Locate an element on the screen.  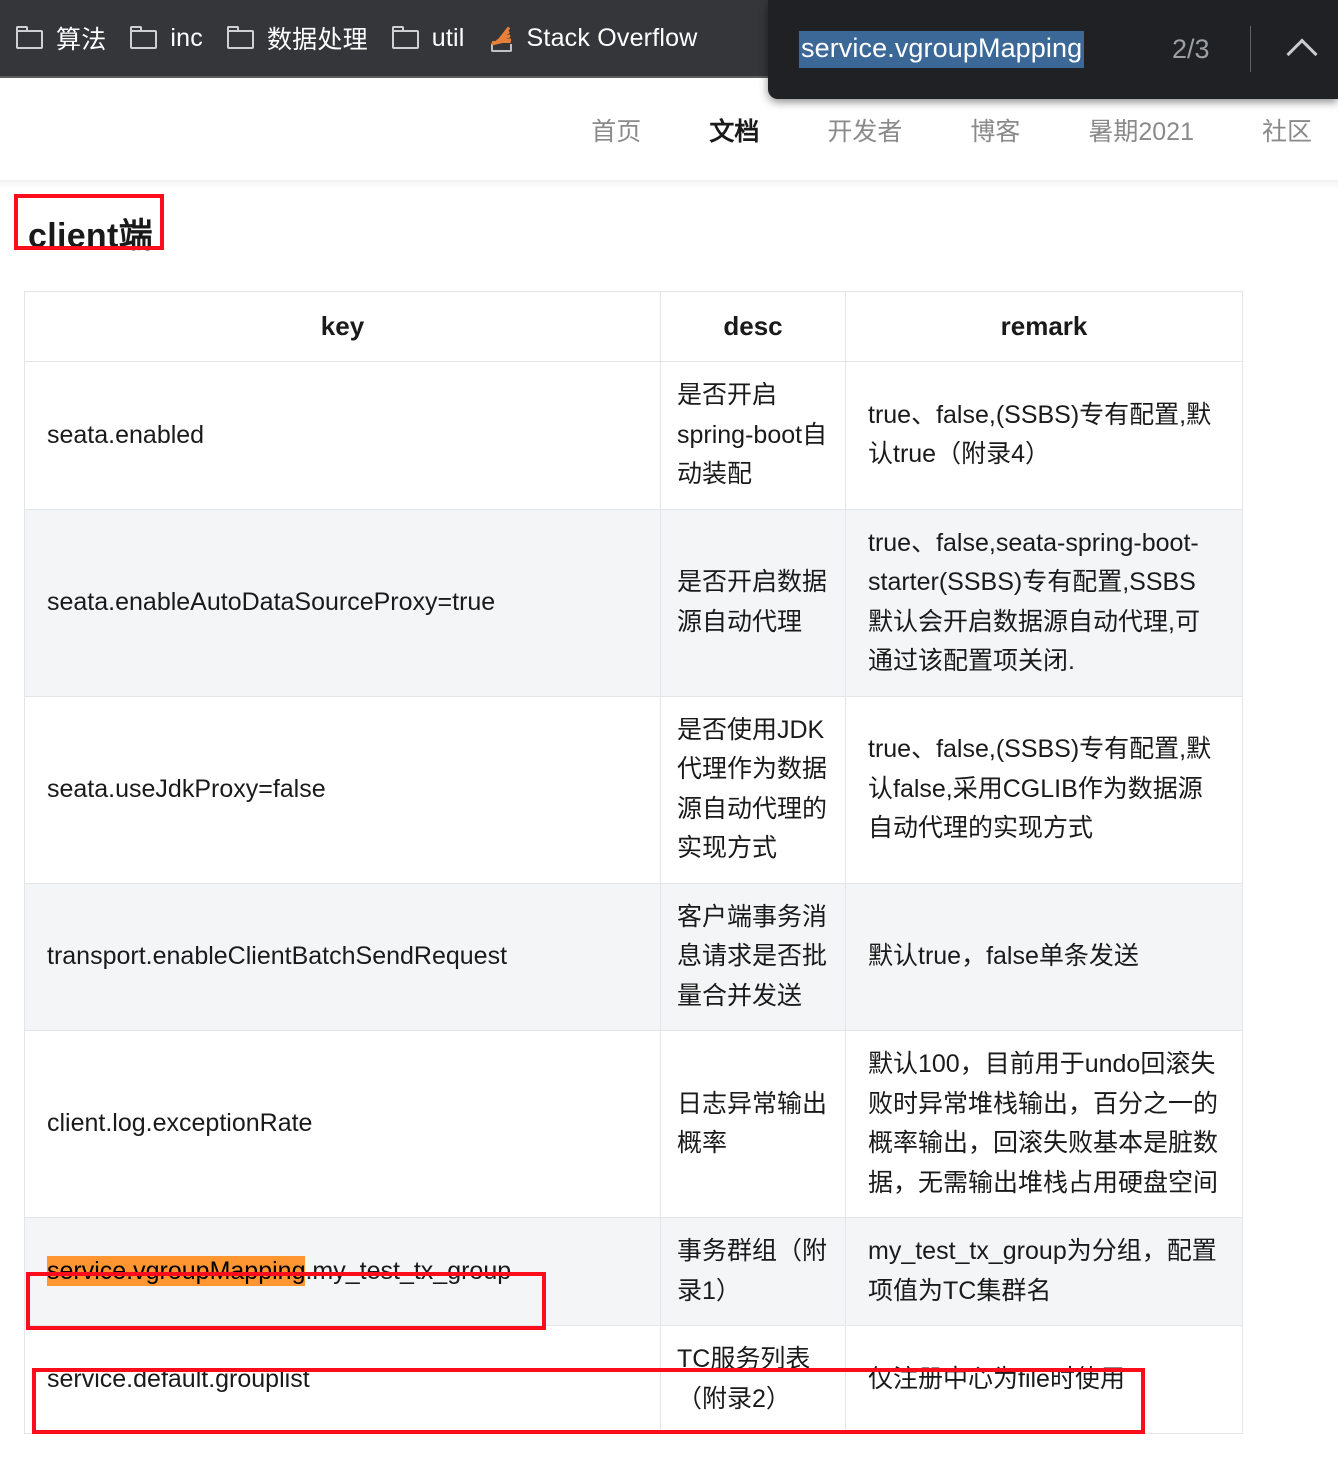
column-header-desc: desc is located at coordinates (753, 326).